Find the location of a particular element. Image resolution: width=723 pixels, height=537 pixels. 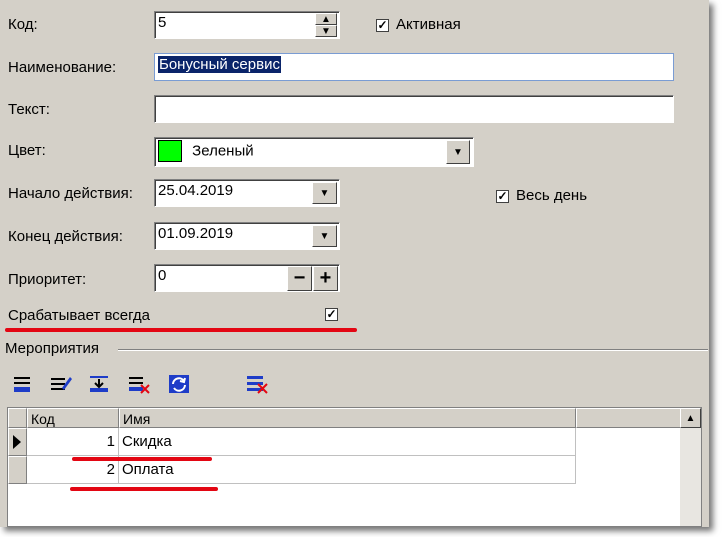

color-dropdown-arrow-icon: ▼ is located at coordinates (458, 152).